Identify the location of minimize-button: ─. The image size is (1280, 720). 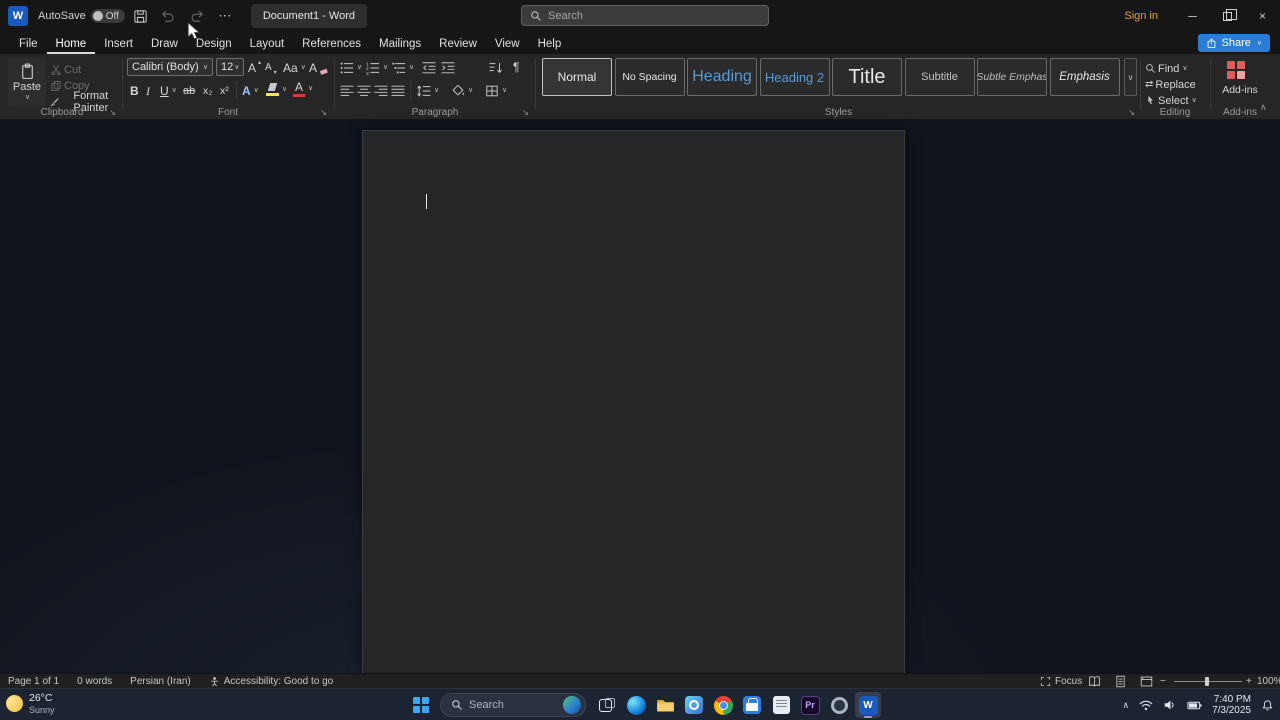
(1192, 16).